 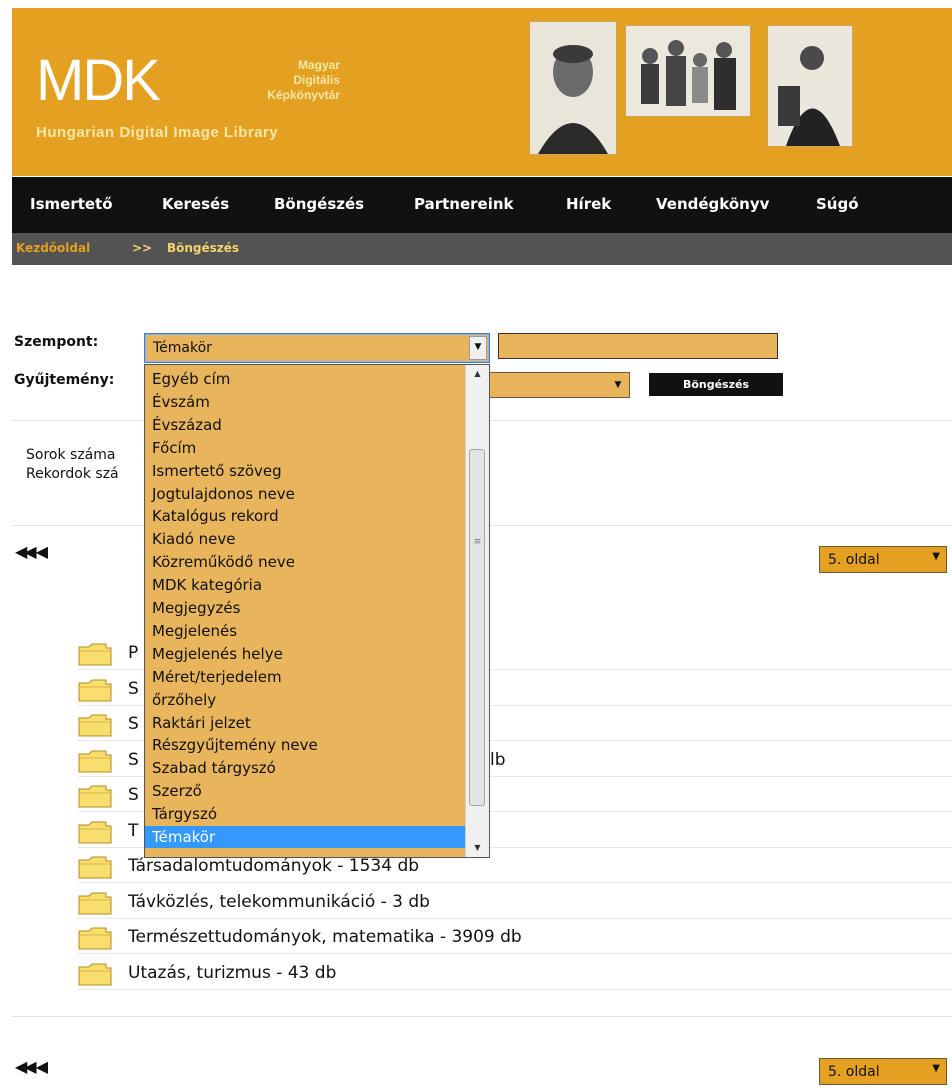 What do you see at coordinates (316, 80) in the screenshot?
I see `logo-line-2: Digitális` at bounding box center [316, 80].